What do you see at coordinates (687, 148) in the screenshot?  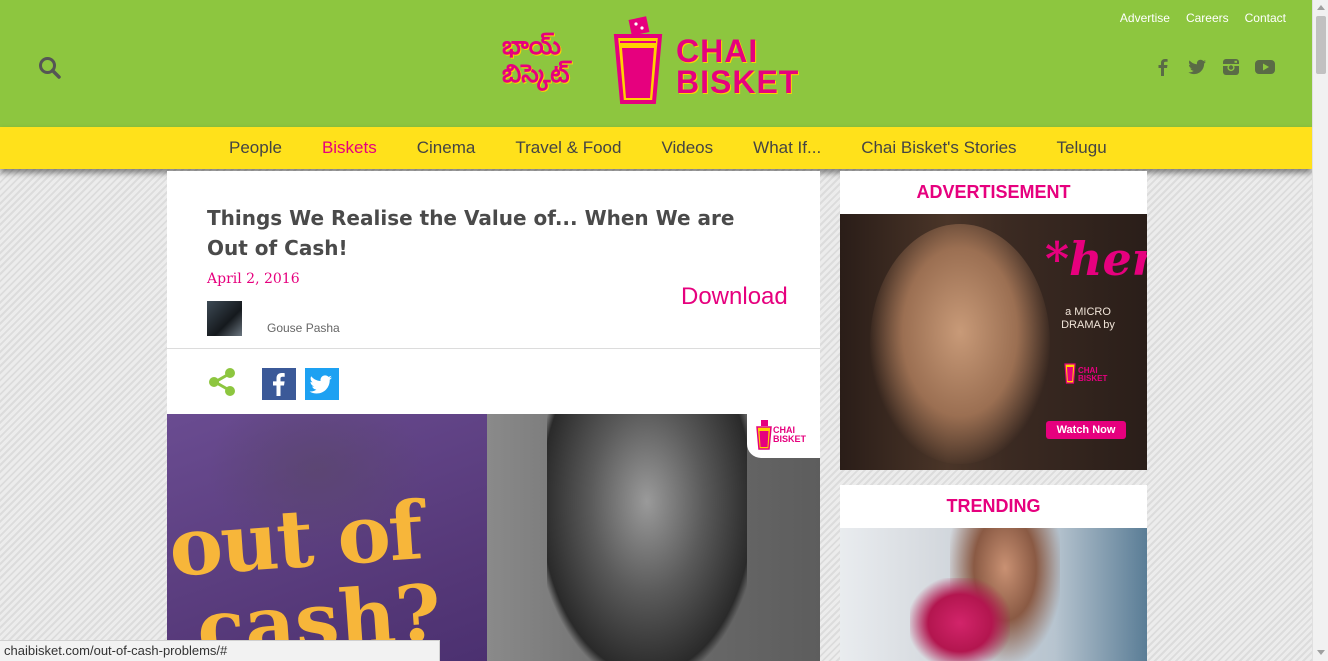 I see `nav-item-videos: Videos` at bounding box center [687, 148].